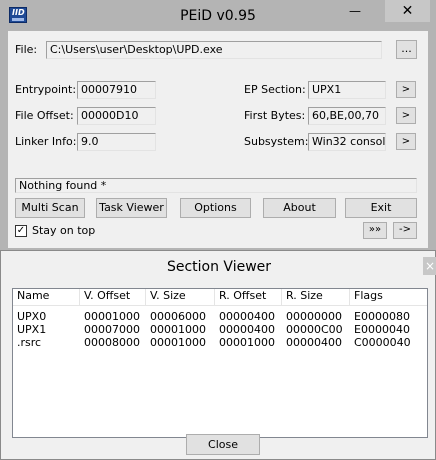 This screenshot has width=436, height=460. I want to click on stay-on-top-checkbox: ✓, so click(21, 231).